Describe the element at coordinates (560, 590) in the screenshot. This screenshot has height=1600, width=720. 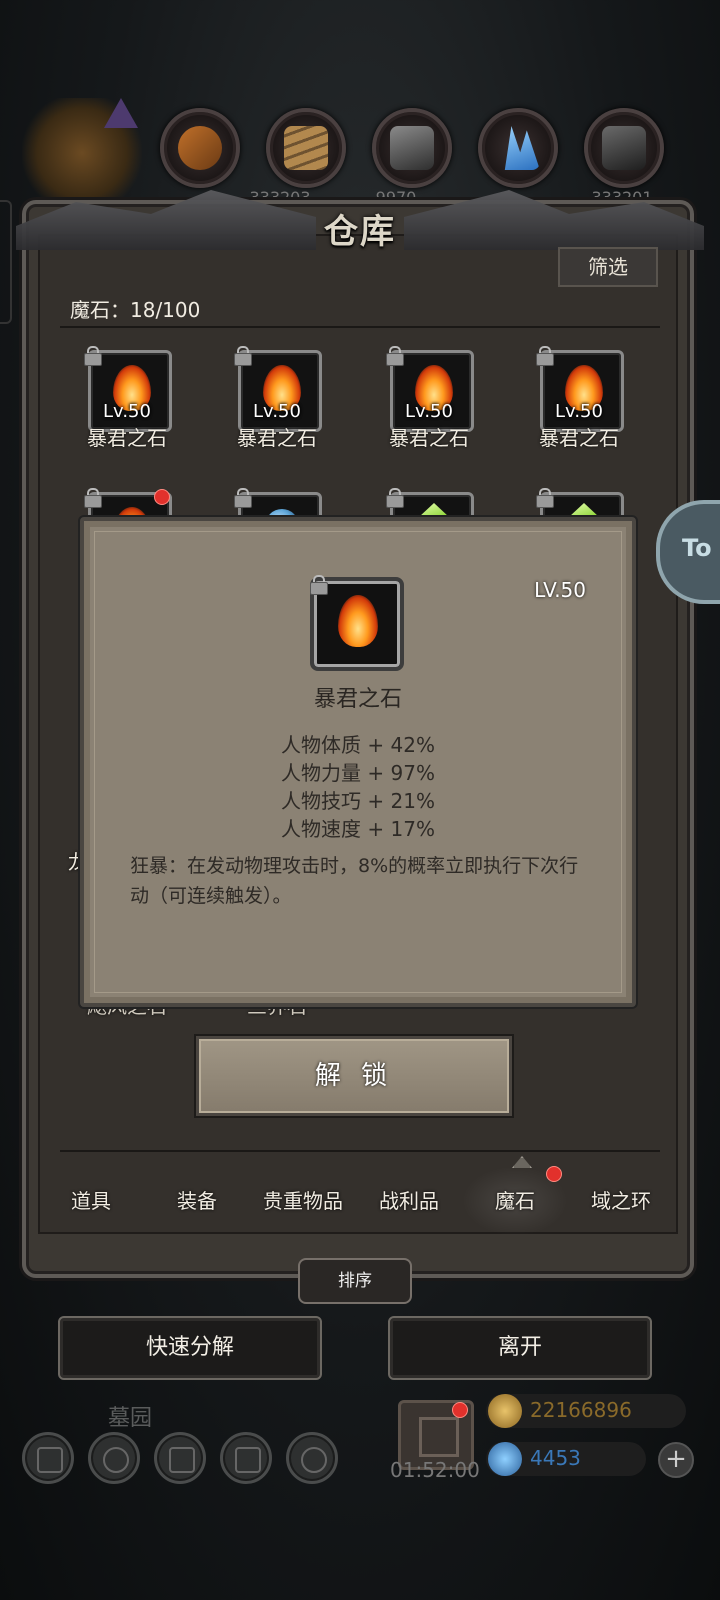
I see `detail-level: LV.50` at that location.